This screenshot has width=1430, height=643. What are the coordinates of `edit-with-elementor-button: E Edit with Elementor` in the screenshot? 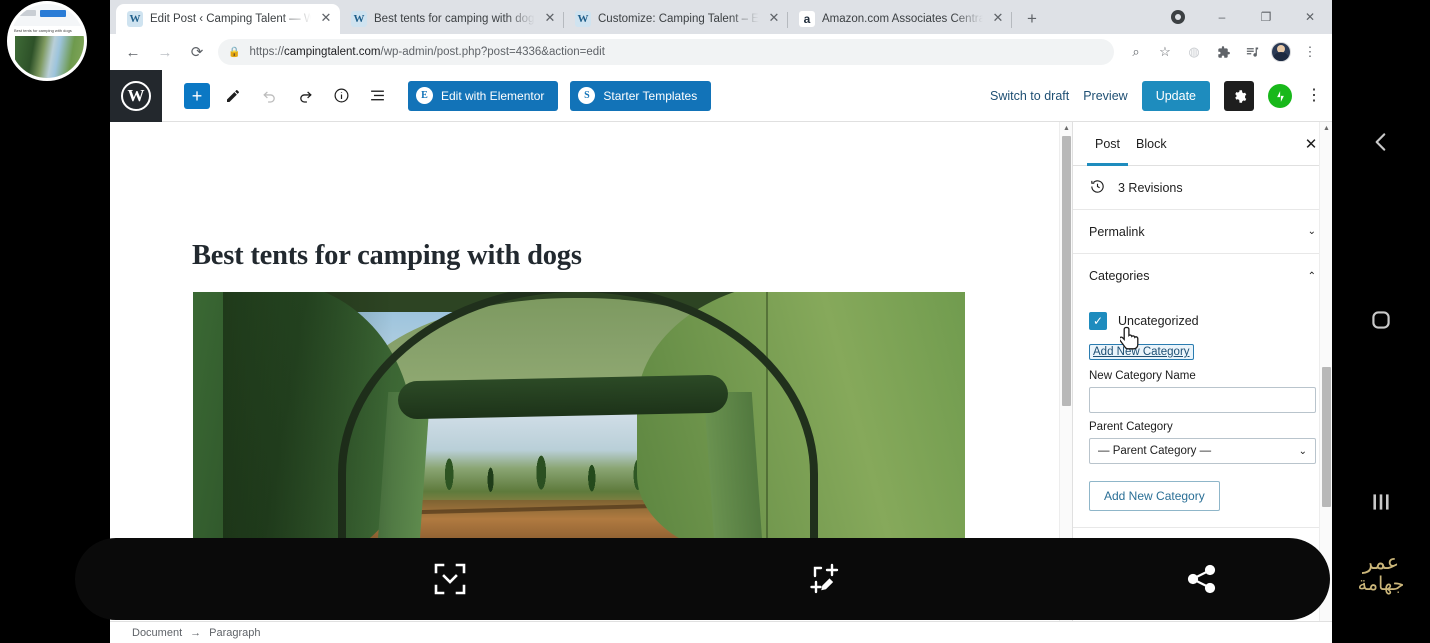 It's located at (483, 95).